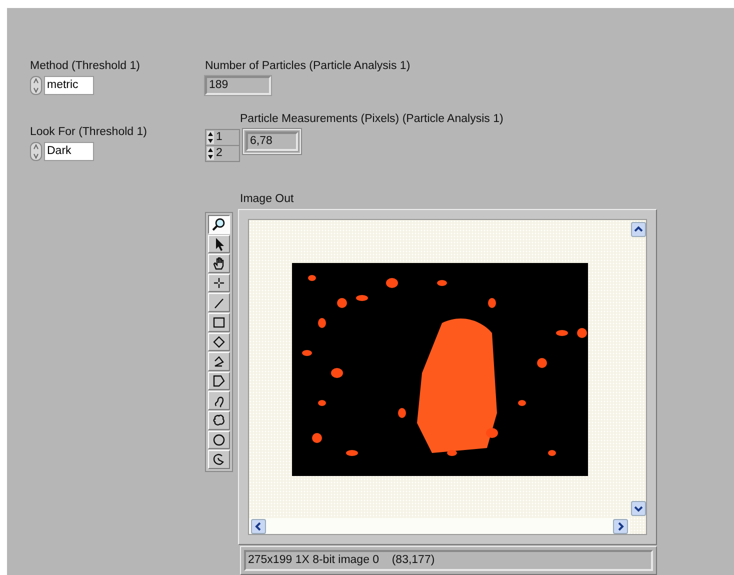 The image size is (734, 575). What do you see at coordinates (272, 141) in the screenshot?
I see `numeric-indicator: 6,78` at bounding box center [272, 141].